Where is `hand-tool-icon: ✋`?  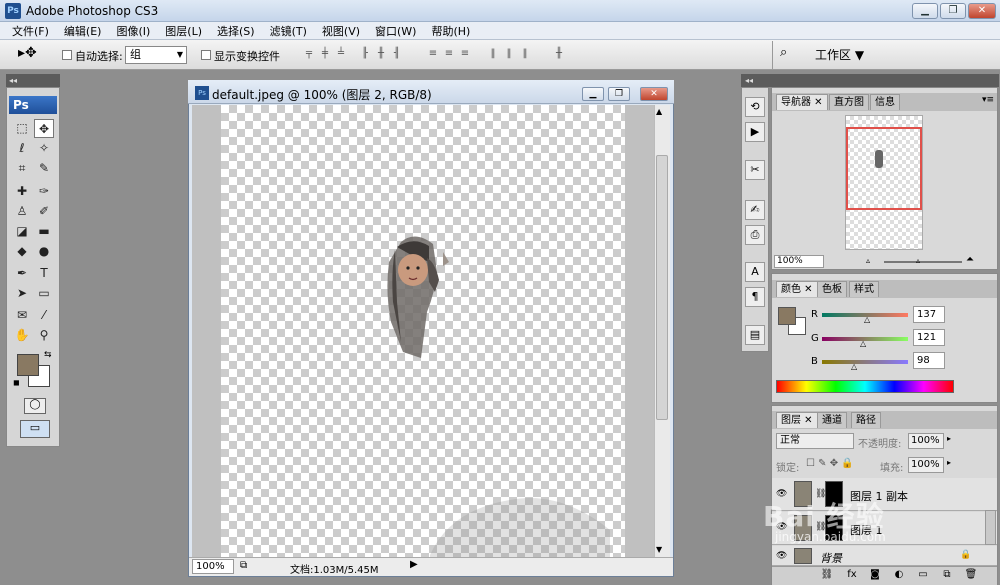 hand-tool-icon: ✋ is located at coordinates (22, 335).